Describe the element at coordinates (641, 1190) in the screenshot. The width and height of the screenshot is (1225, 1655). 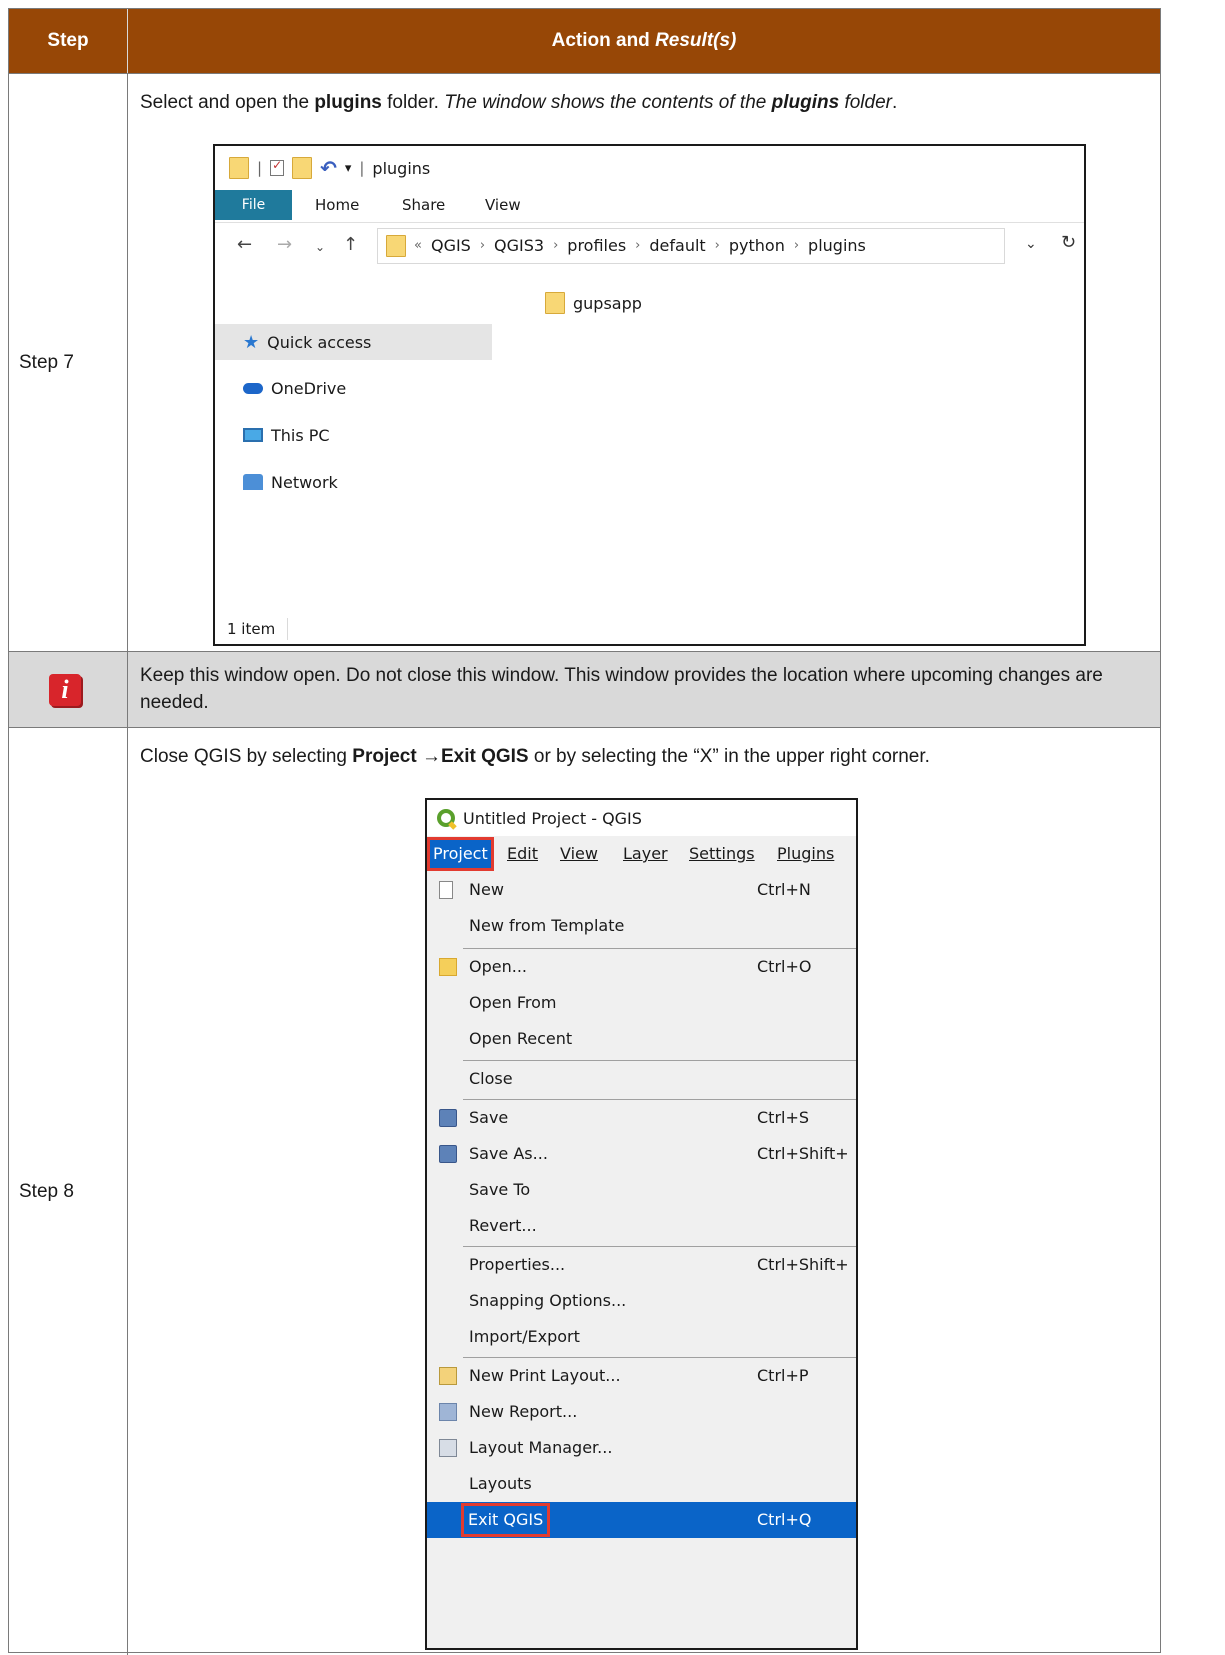
I see `menu-item-save-to: Save To` at that location.